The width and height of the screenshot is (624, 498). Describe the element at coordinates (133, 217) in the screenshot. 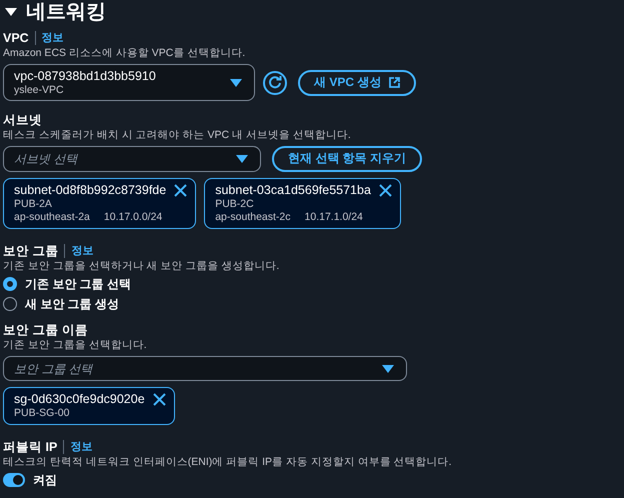

I see `token-cidr: 10.17.0.0/24` at that location.